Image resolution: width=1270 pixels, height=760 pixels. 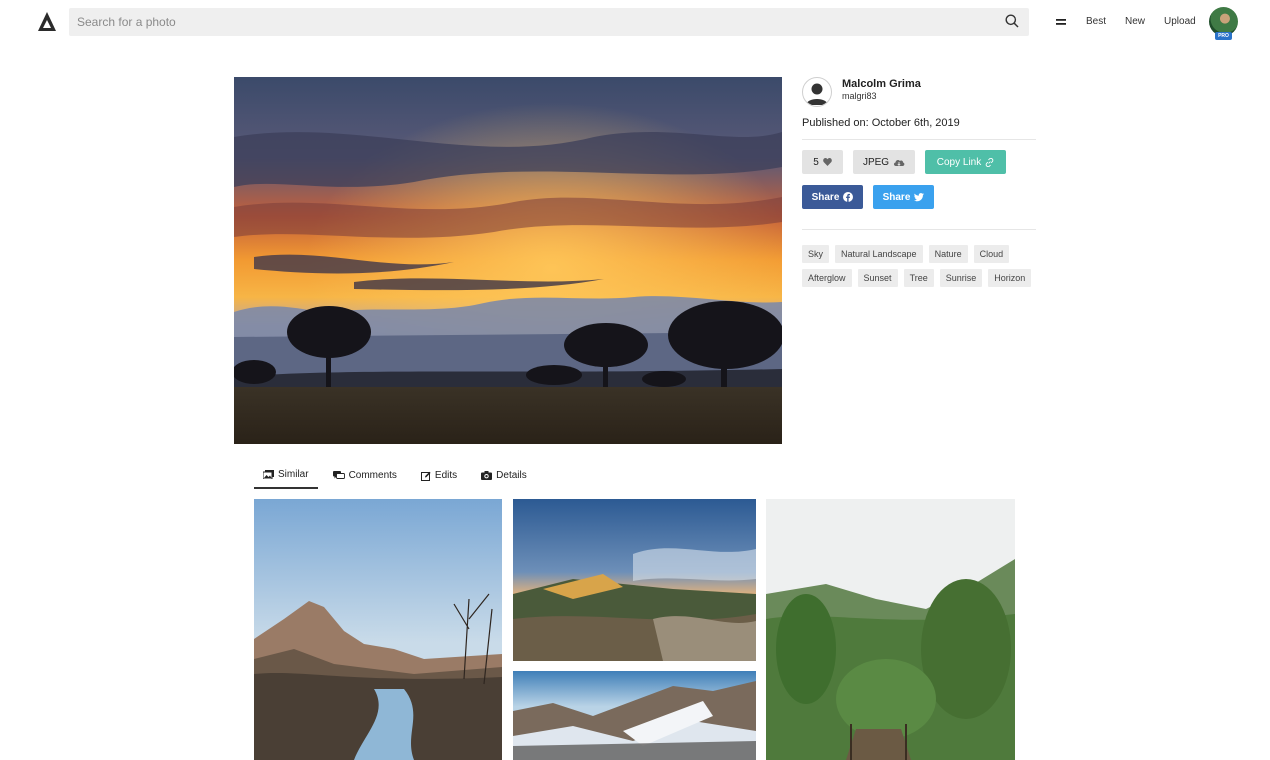 What do you see at coordinates (879, 254) in the screenshot?
I see `tag: Natural Landscape` at bounding box center [879, 254].